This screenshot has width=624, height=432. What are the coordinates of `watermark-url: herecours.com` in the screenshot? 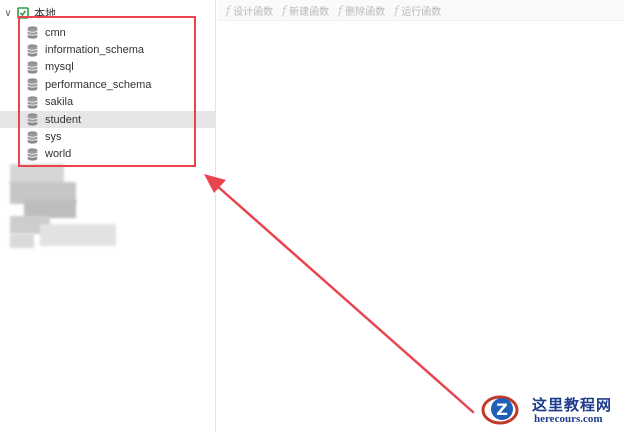 It's located at (568, 419).